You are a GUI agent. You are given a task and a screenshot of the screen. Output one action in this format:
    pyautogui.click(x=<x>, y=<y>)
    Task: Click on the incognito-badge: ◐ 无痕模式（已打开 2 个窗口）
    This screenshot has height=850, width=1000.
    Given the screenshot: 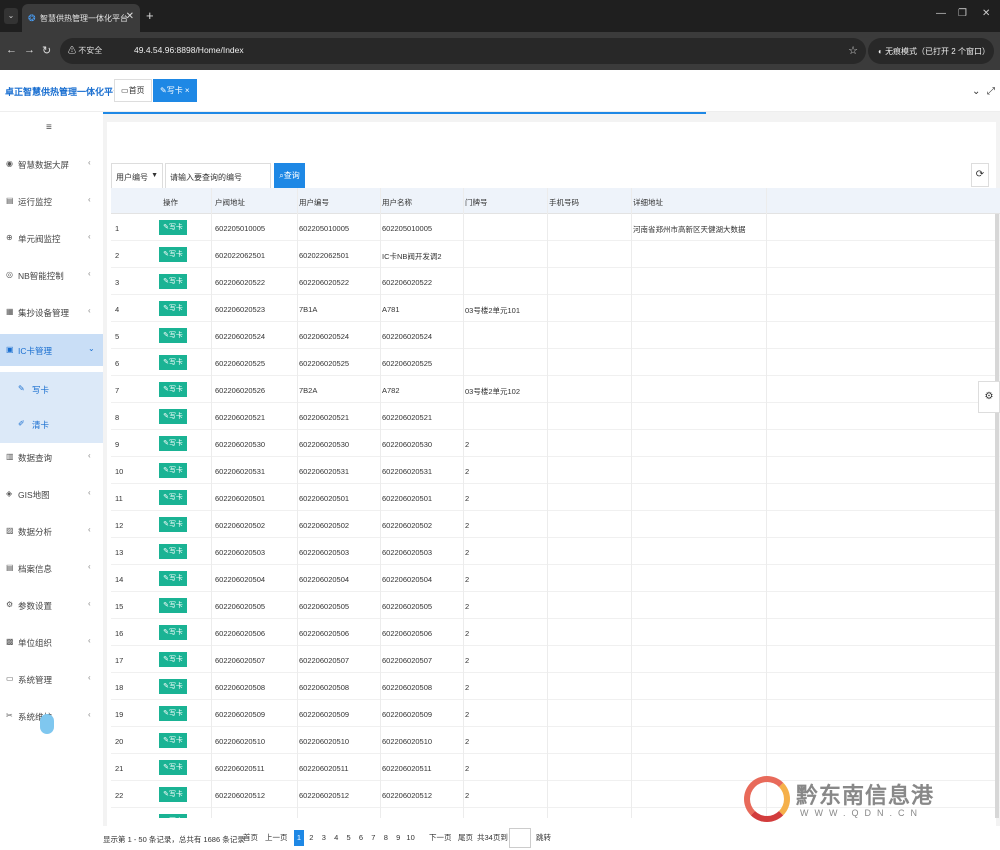 What is the action you would take?
    pyautogui.click(x=931, y=51)
    